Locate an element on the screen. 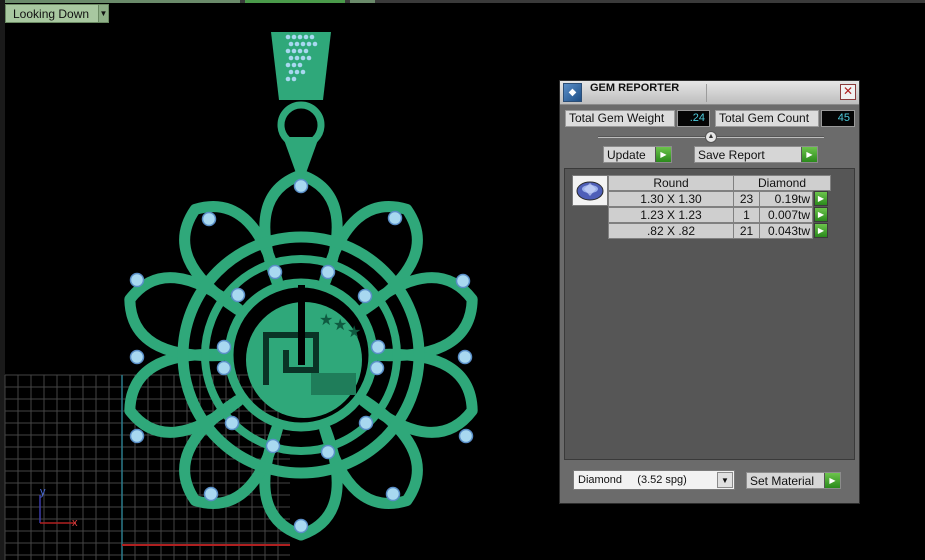 This screenshot has width=925, height=560. save-report-button: Save Report ▶ is located at coordinates (756, 154).